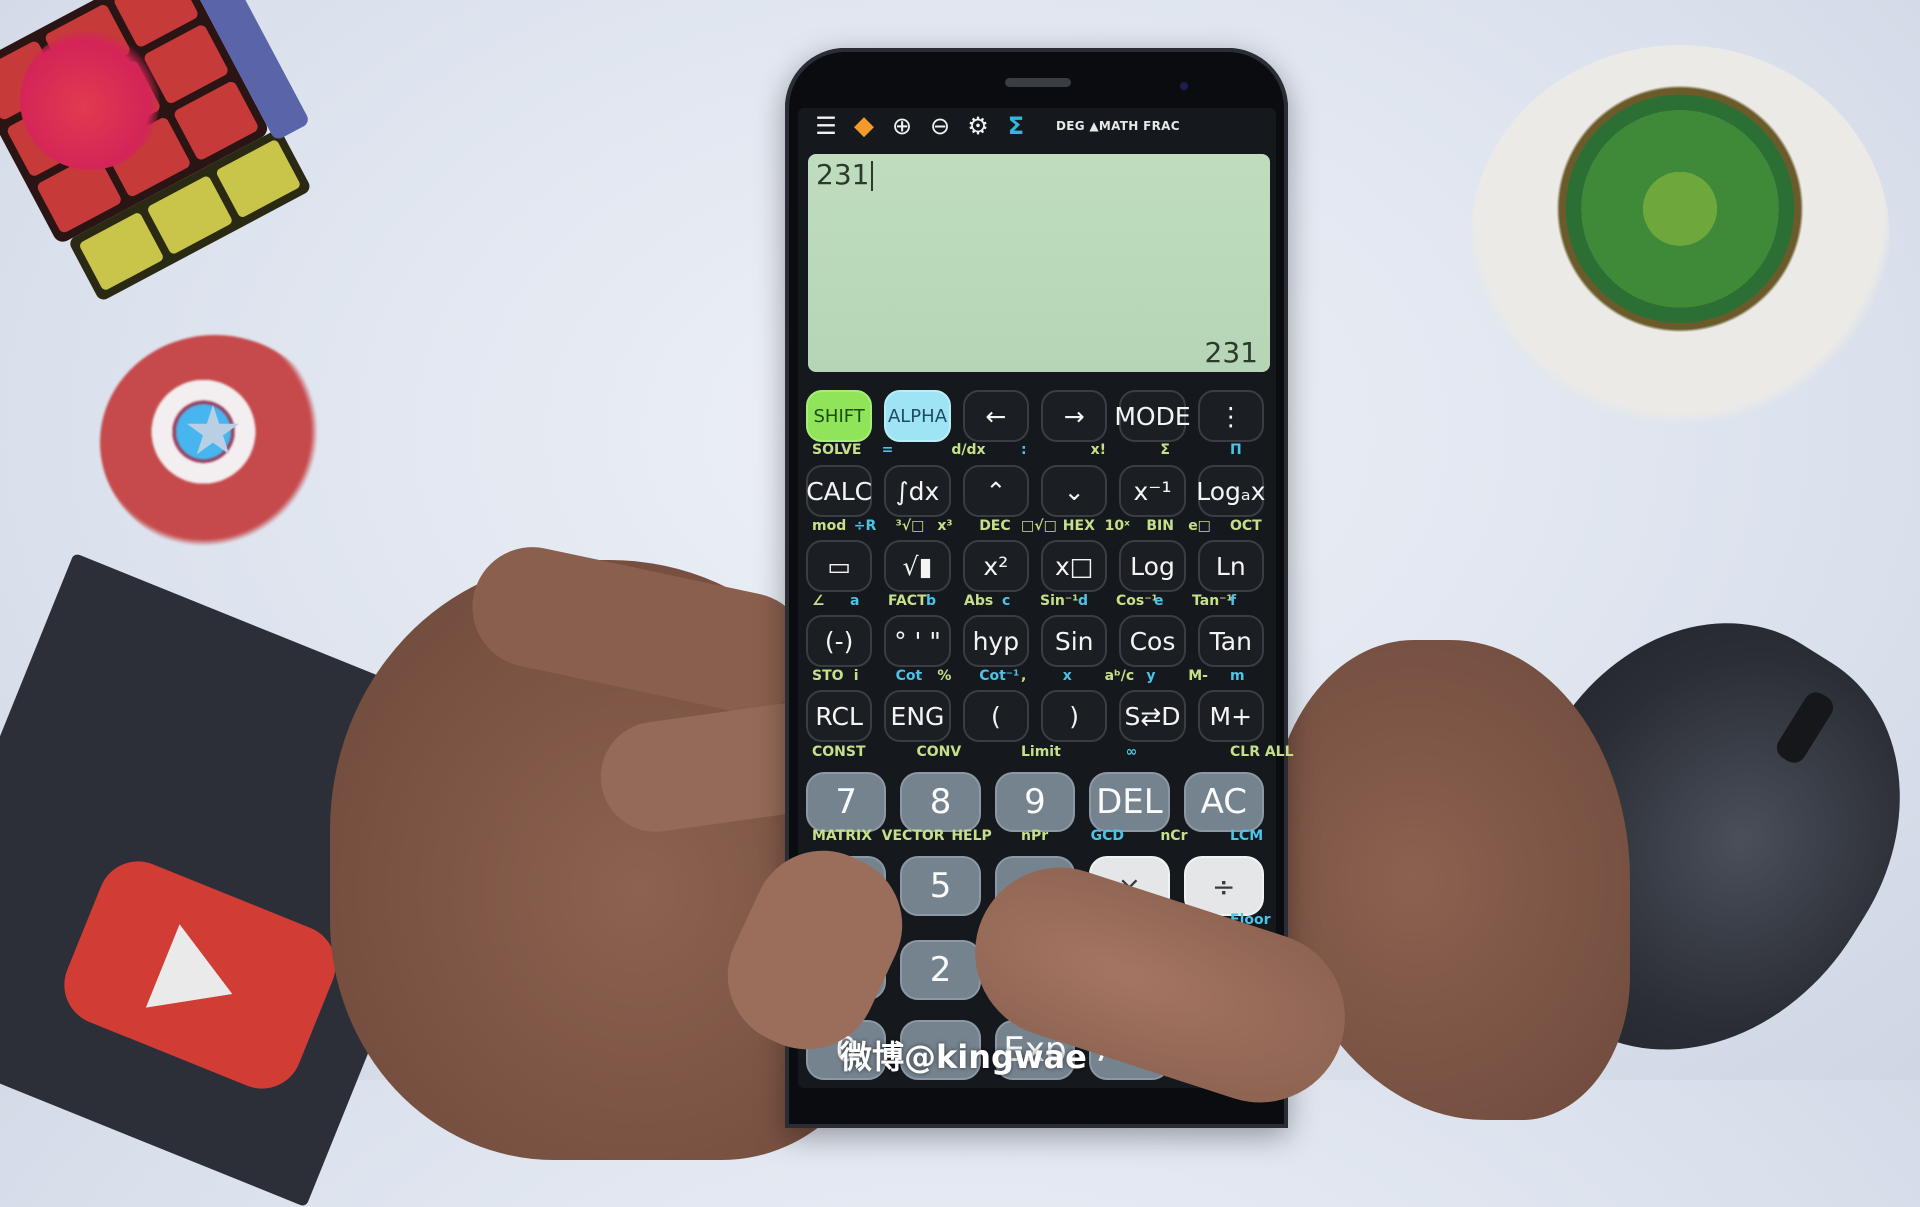  What do you see at coordinates (945, 526) in the screenshot?
I see `shift-label-x: x³` at bounding box center [945, 526].